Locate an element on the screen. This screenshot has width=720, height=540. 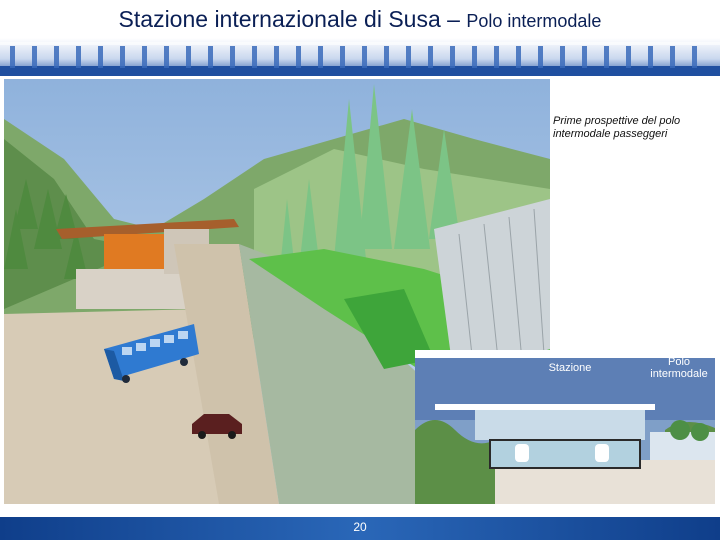
page-number: 20 is located at coordinates (360, 527).